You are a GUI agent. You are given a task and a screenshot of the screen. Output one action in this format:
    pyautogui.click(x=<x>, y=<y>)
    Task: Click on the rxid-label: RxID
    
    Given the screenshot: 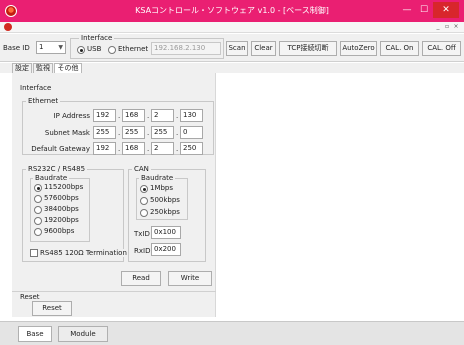 What is the action you would take?
    pyautogui.click(x=142, y=251)
    